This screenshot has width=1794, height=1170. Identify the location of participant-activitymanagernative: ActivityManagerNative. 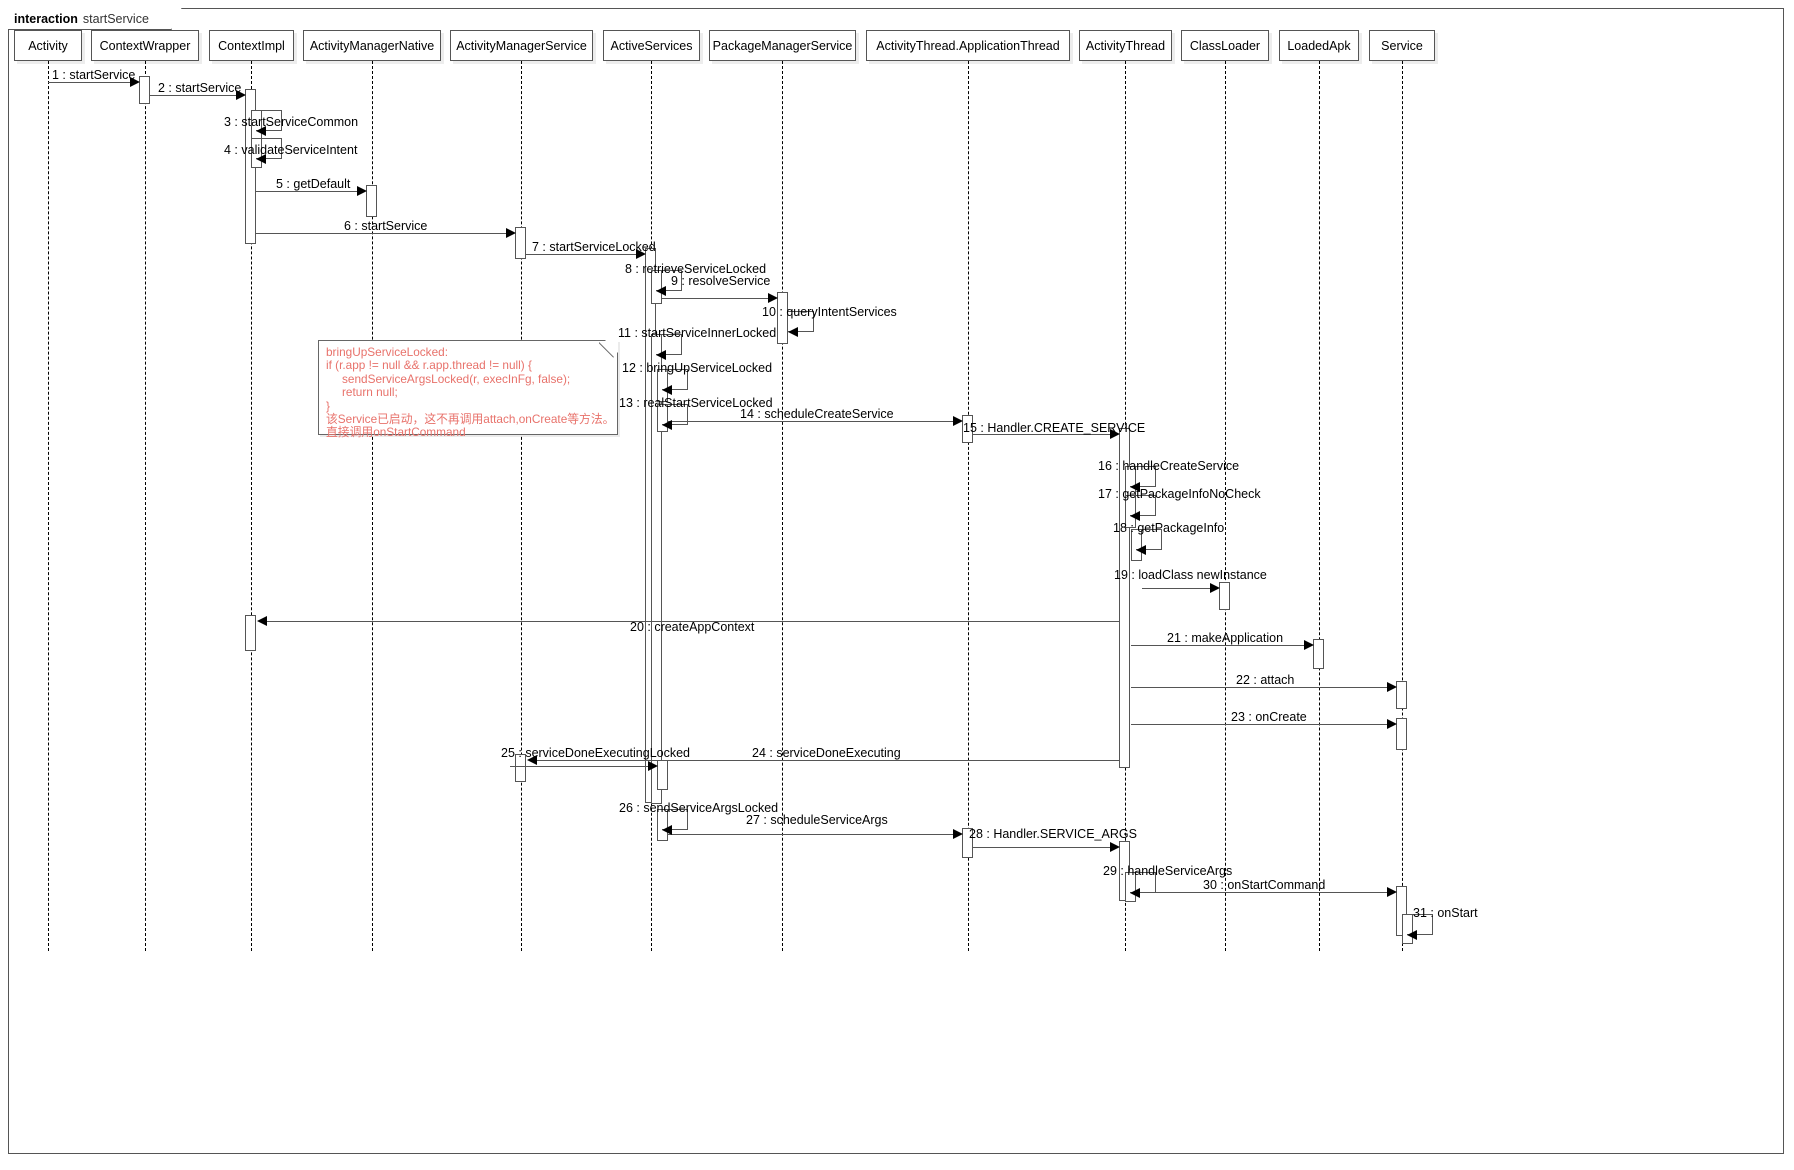
(372, 45).